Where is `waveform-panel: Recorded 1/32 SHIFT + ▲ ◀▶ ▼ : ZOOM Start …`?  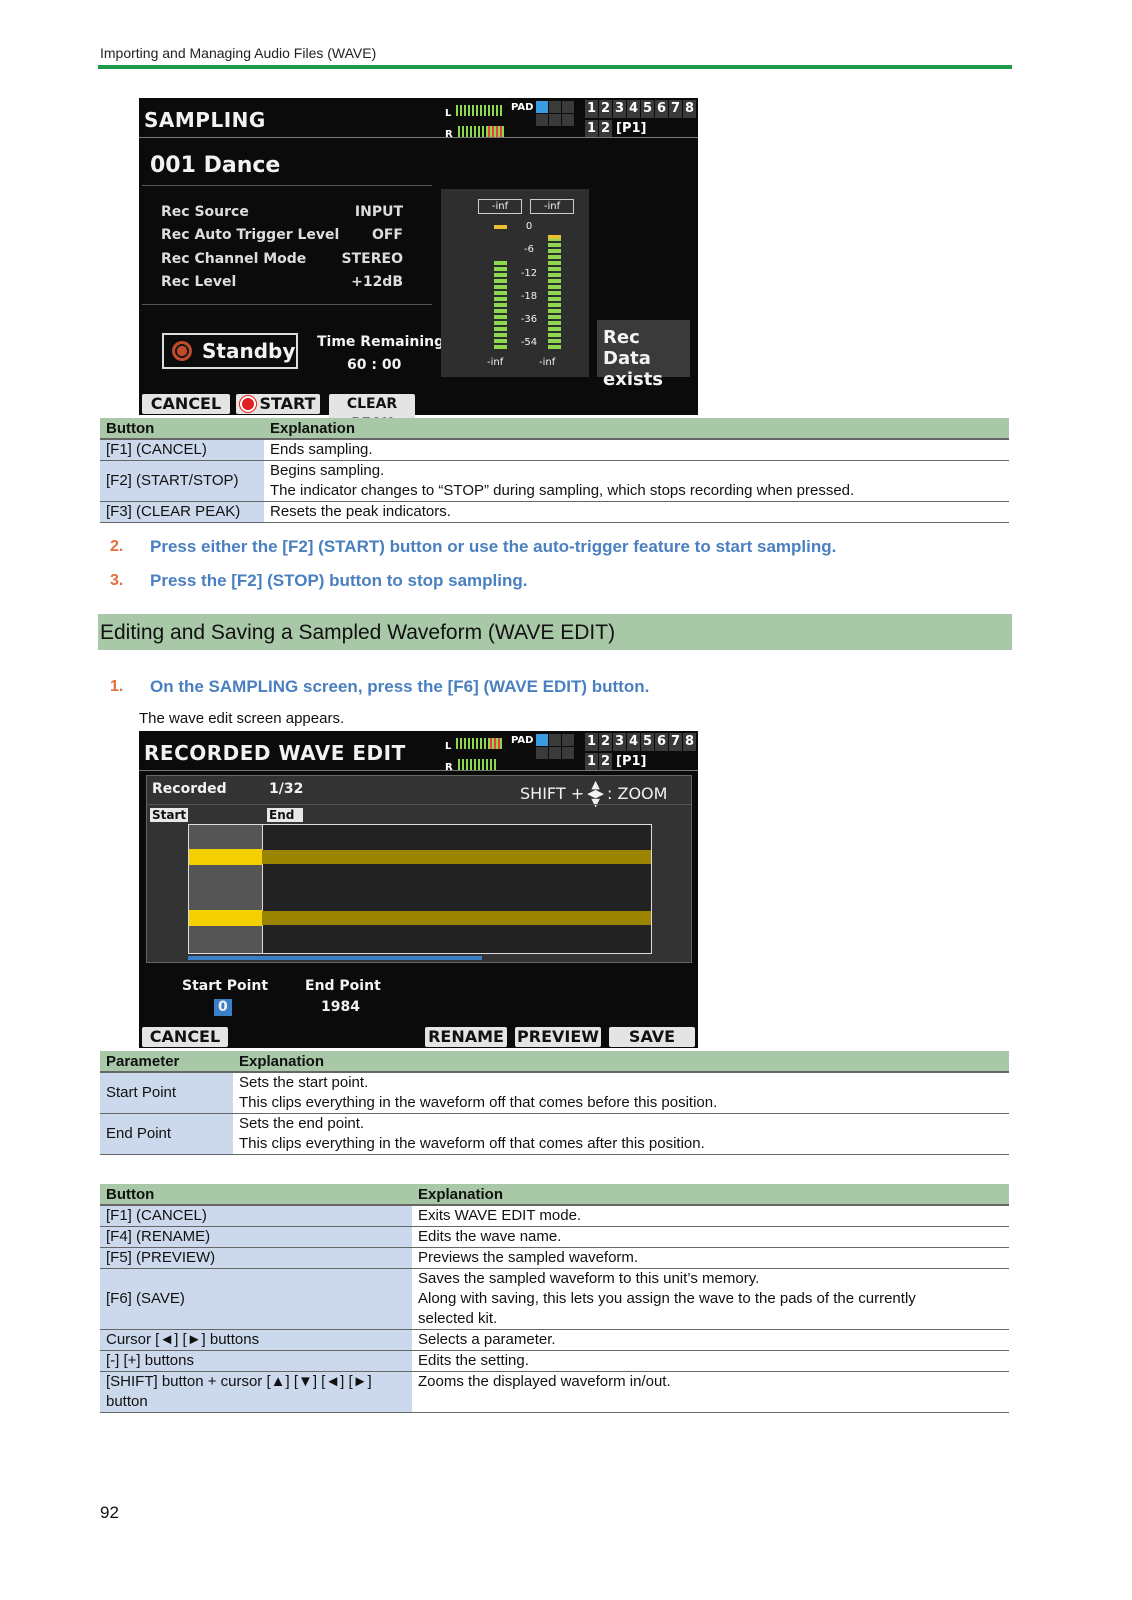 waveform-panel: Recorded 1/32 SHIFT + ▲ ◀▶ ▼ : ZOOM Start … is located at coordinates (419, 869).